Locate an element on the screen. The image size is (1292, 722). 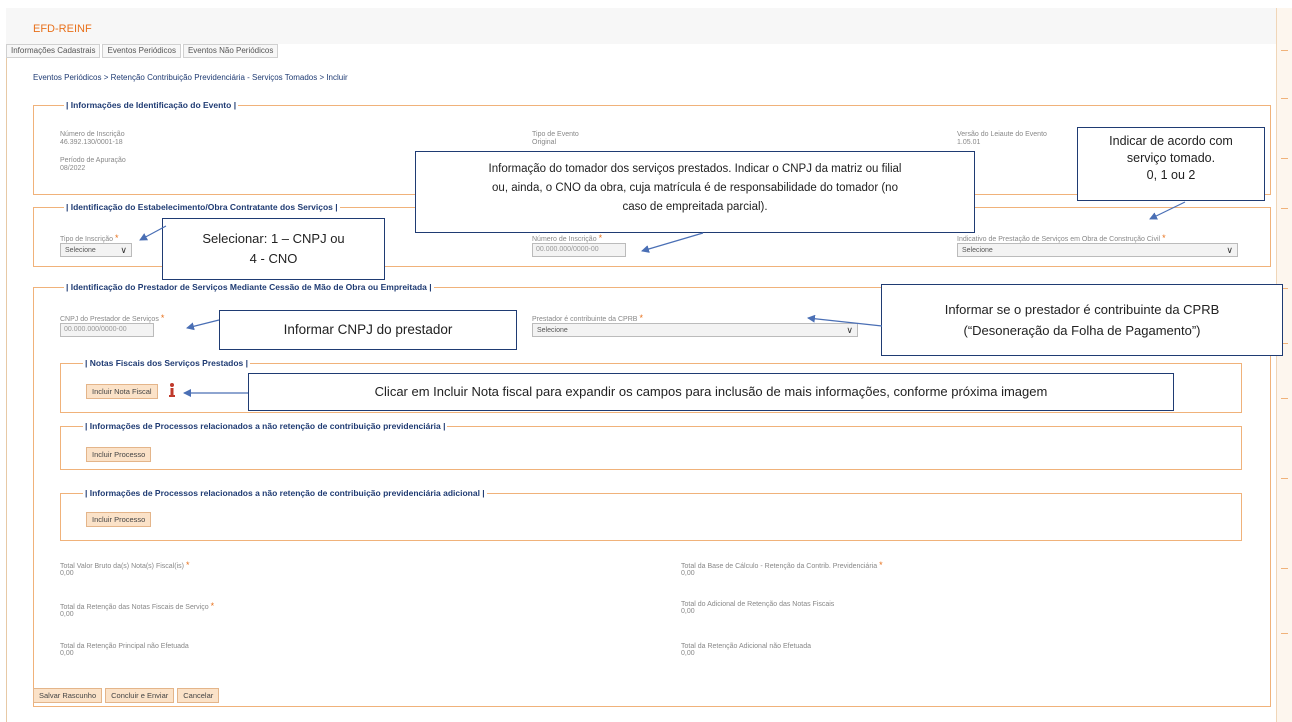
cnpj-prestador-input: 00.000.000/0000-00 is located at coordinates (107, 330).